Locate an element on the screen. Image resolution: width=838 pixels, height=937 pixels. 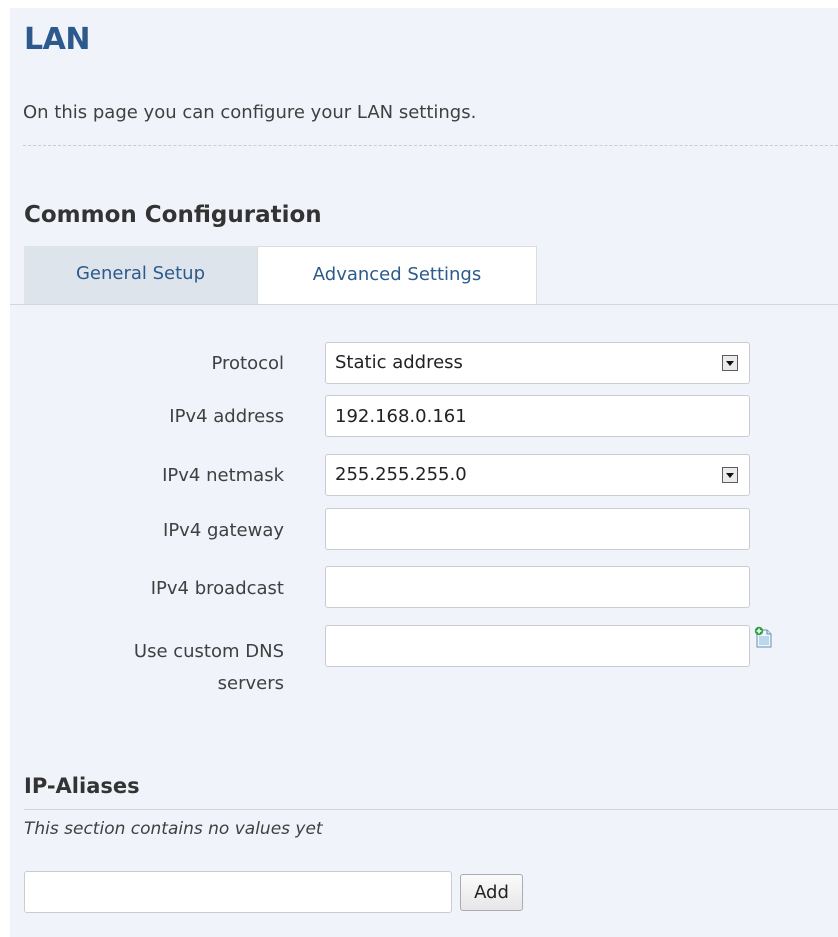
protocol-select: Static address is located at coordinates (537, 363).